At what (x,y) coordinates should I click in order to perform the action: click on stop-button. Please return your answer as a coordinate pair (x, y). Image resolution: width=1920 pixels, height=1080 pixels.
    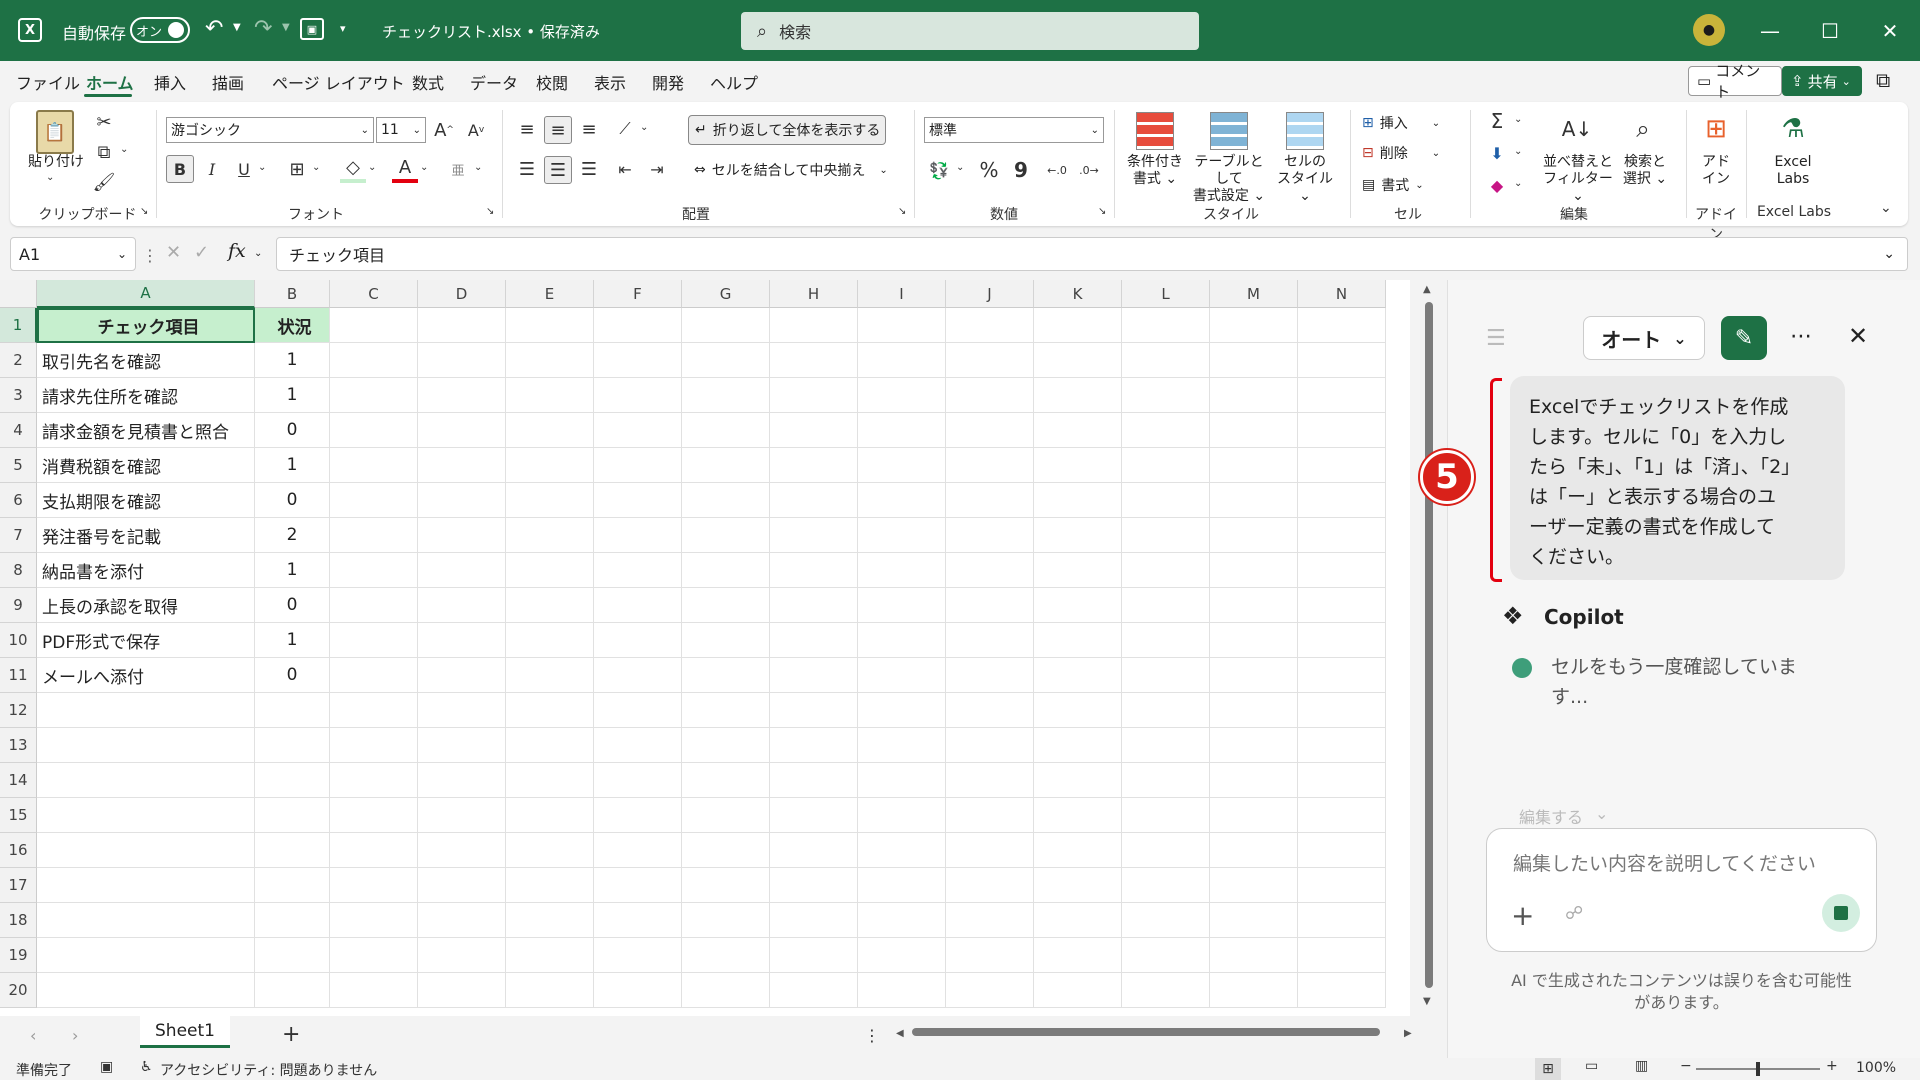
    Looking at the image, I should click on (1841, 913).